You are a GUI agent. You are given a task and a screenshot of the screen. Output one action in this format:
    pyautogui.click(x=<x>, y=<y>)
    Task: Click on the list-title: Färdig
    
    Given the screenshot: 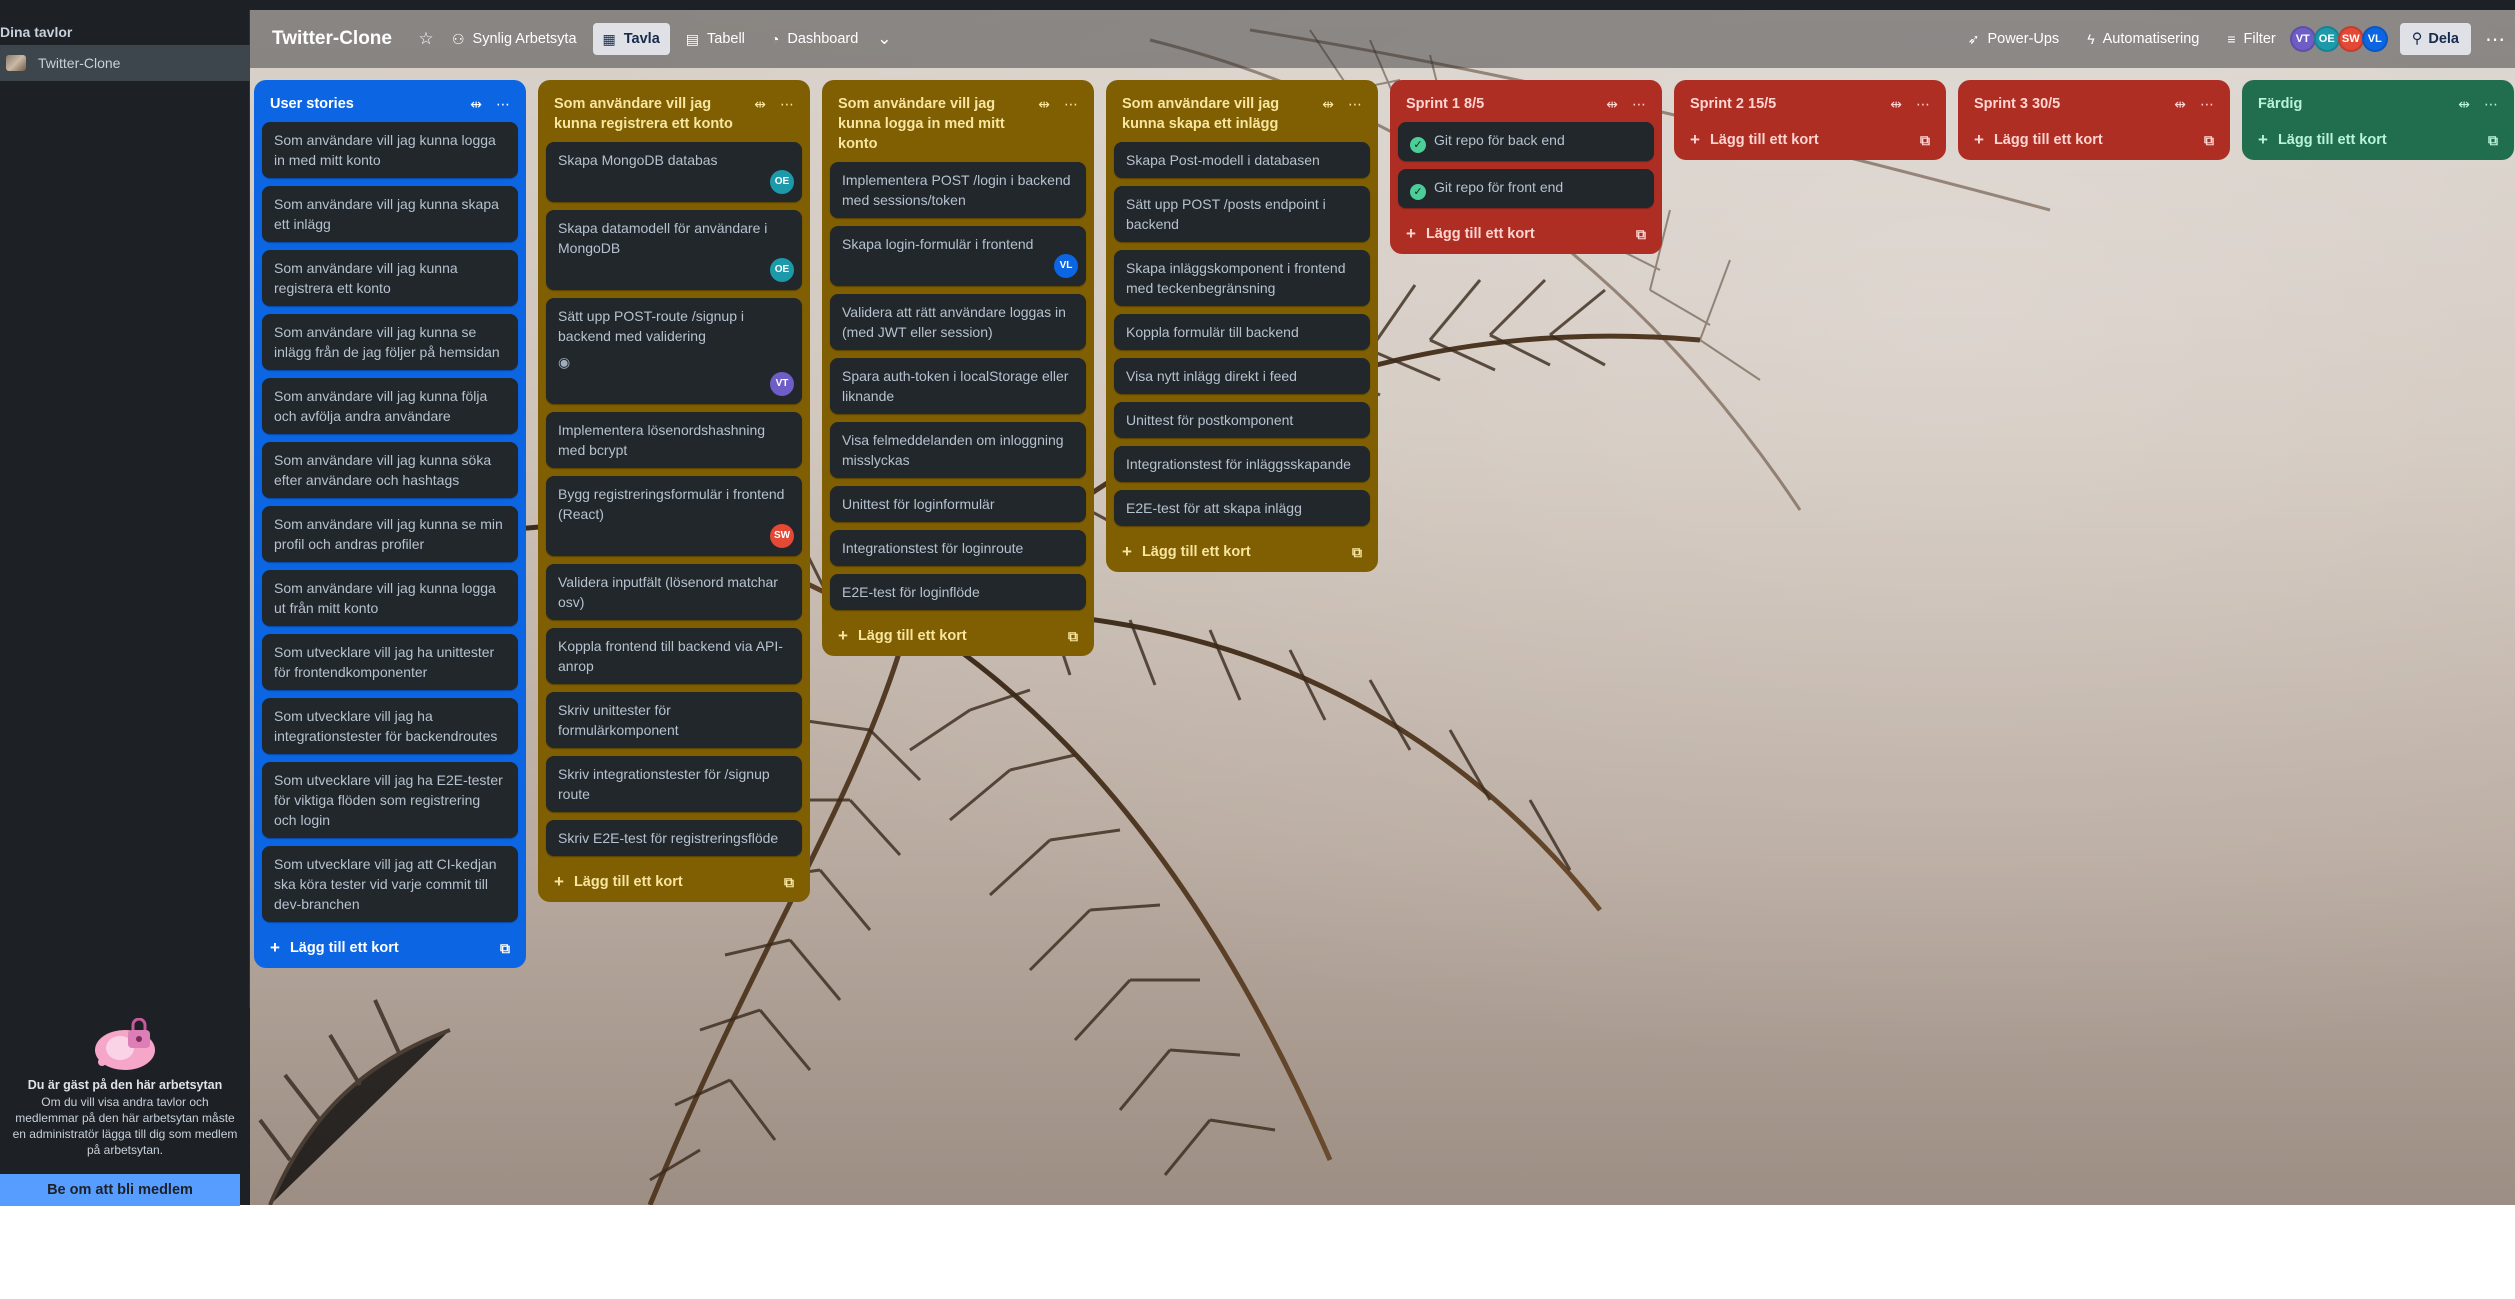 What is the action you would take?
    pyautogui.click(x=2358, y=104)
    